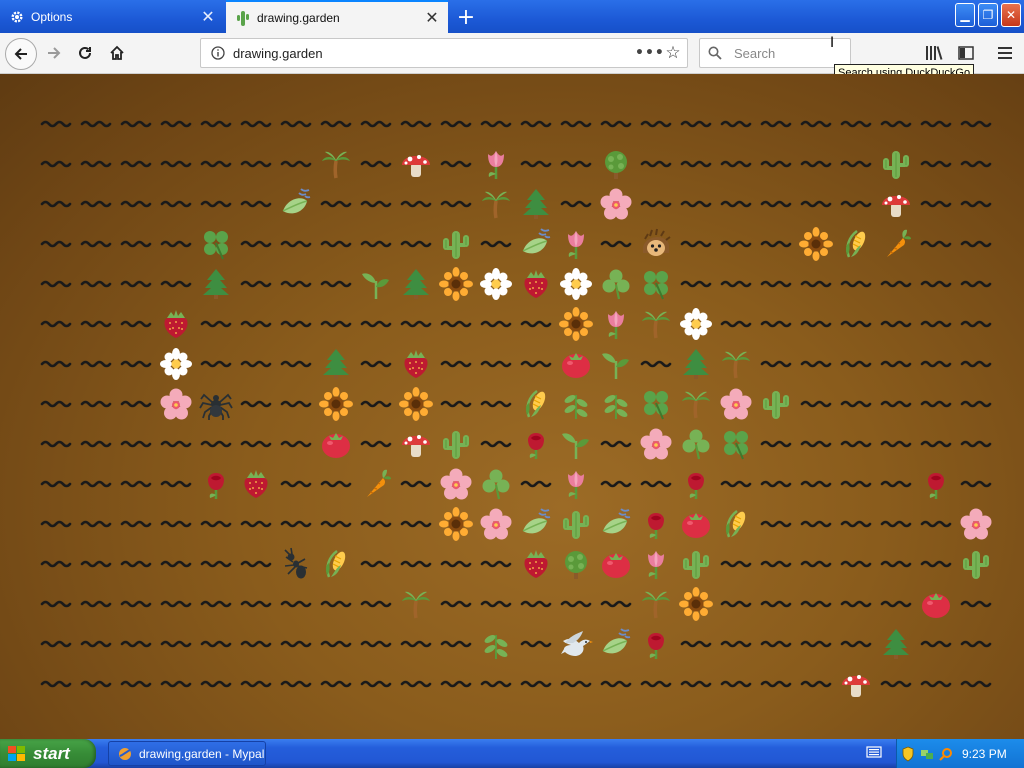  Describe the element at coordinates (376, 484) in the screenshot. I see `carrot-icon` at that location.